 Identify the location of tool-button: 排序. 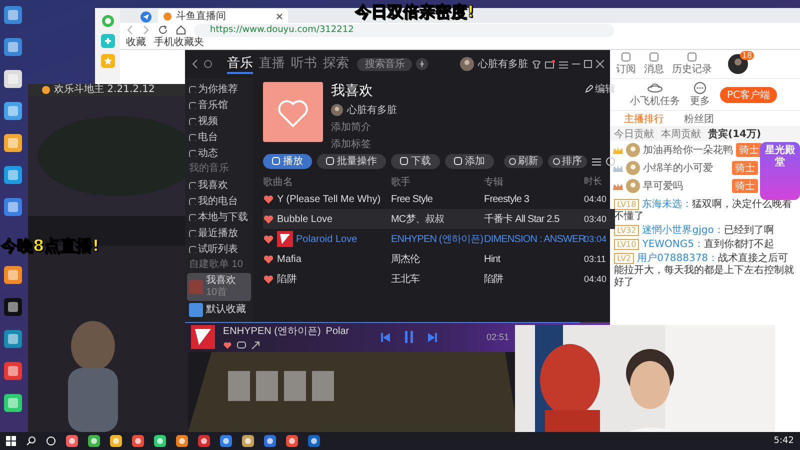
(567, 161).